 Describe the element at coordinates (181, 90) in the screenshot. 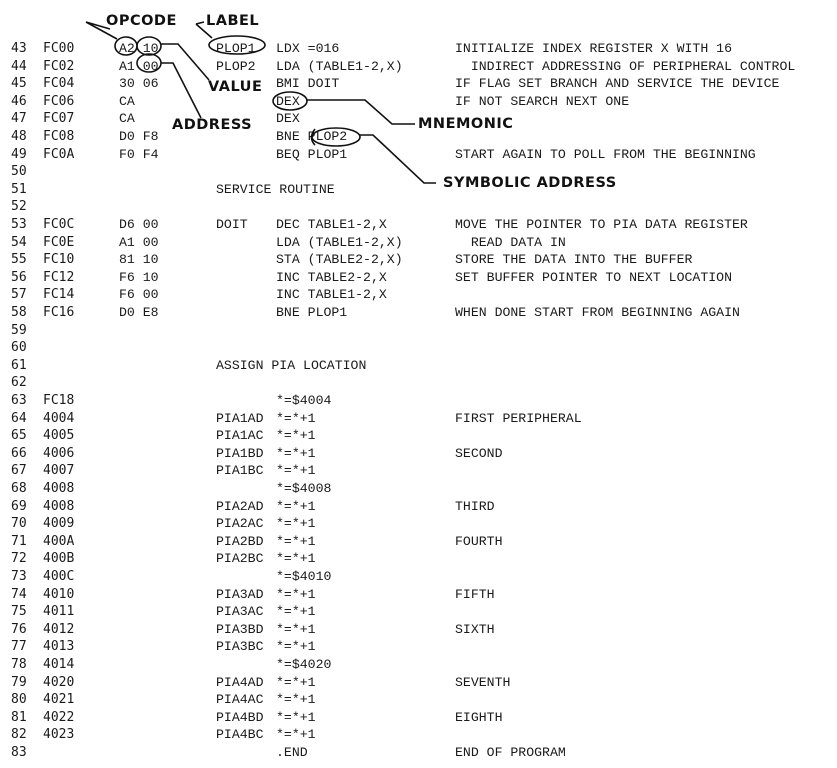

I see `address-leader-line` at that location.